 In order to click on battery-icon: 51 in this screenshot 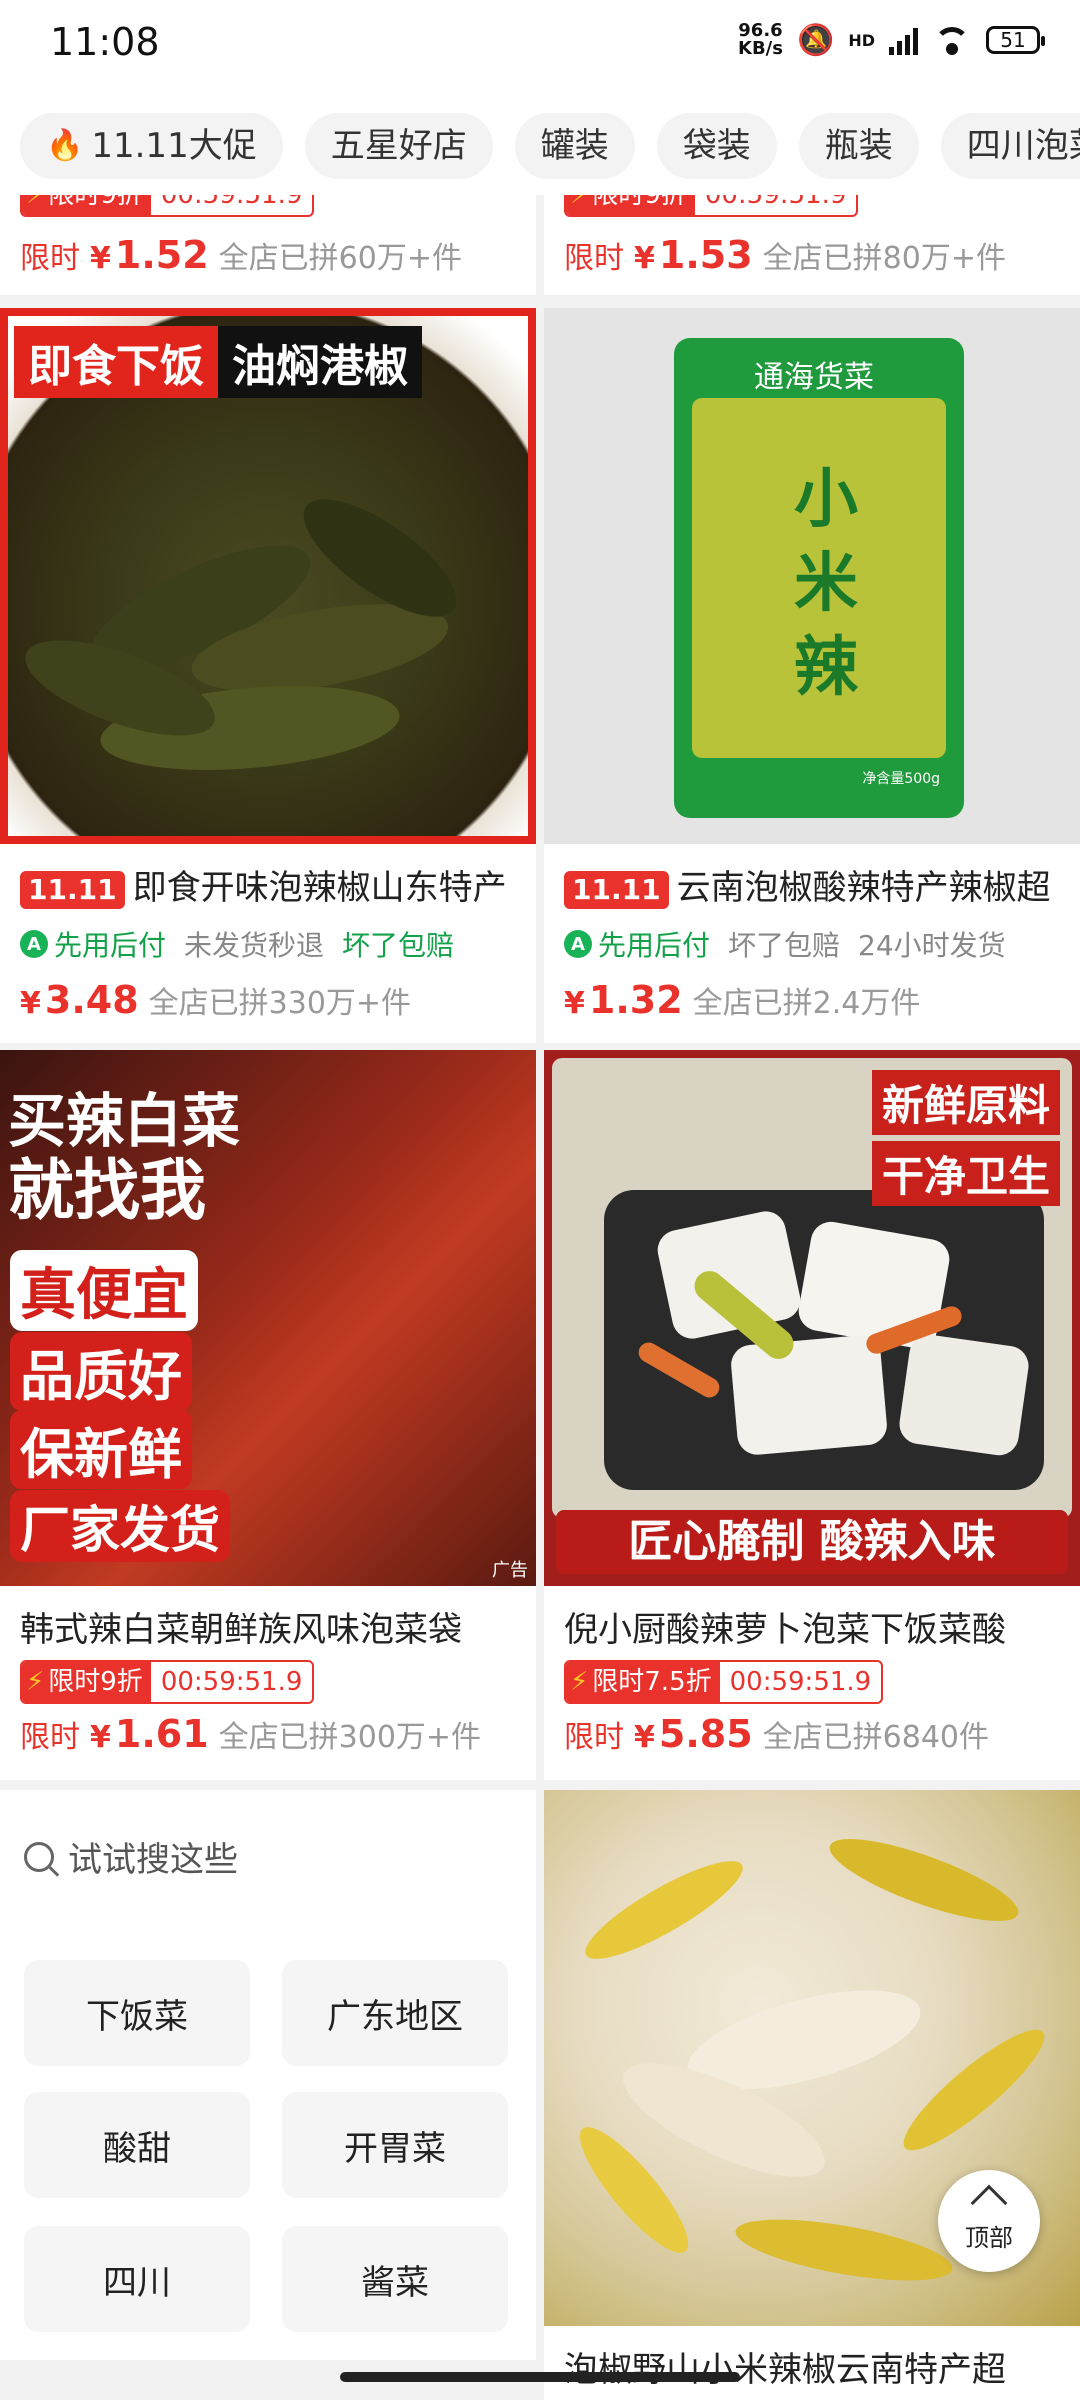, I will do `click(1015, 40)`.